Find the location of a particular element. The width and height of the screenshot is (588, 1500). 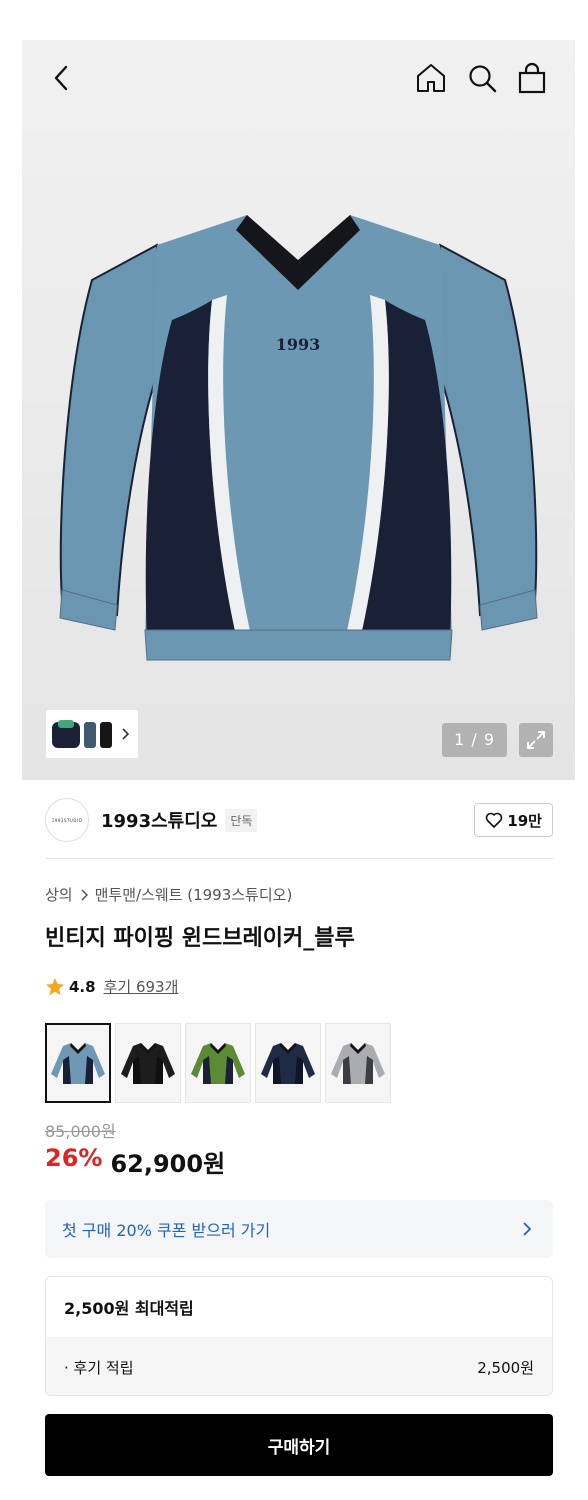

brand-logo-text: 1993STUDIO is located at coordinates (67, 820).